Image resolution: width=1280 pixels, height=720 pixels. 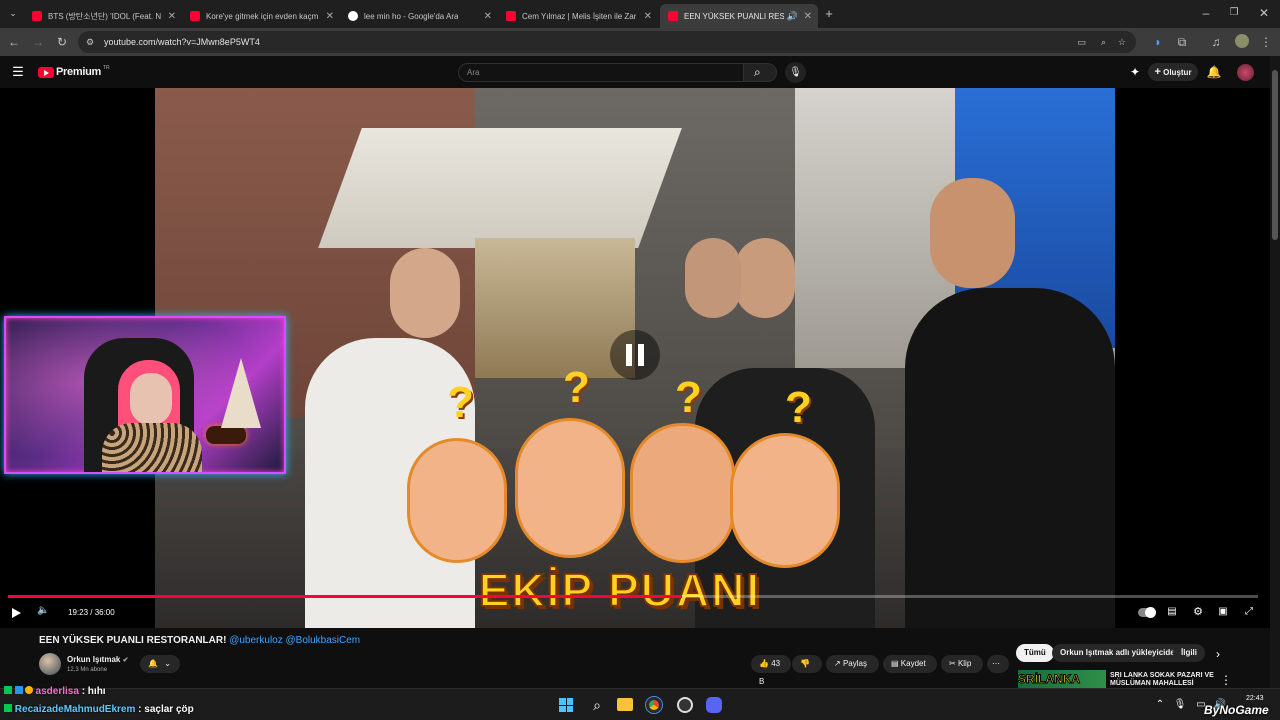 I want to click on tray-mic-icon: 🎙, so click(x=1180, y=705).